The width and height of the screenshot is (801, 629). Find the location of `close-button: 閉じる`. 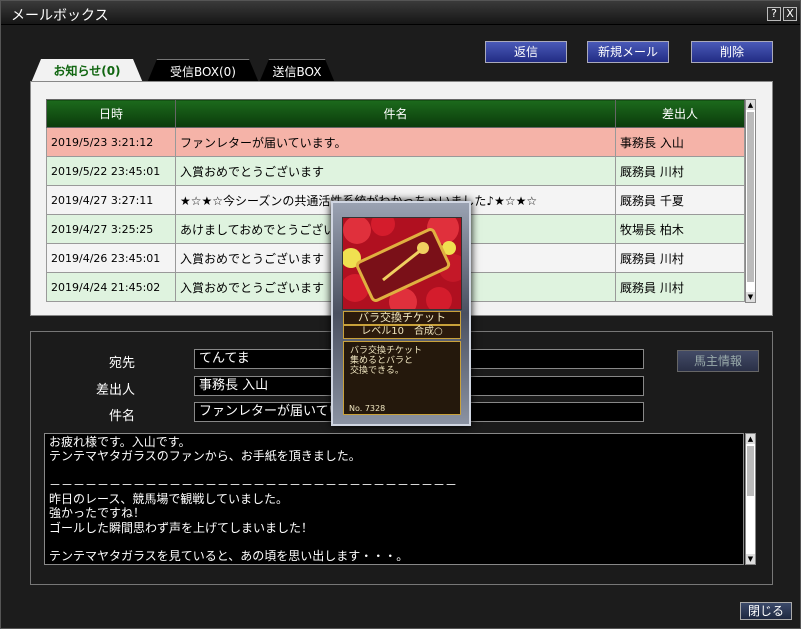

close-button: 閉じる is located at coordinates (766, 611).